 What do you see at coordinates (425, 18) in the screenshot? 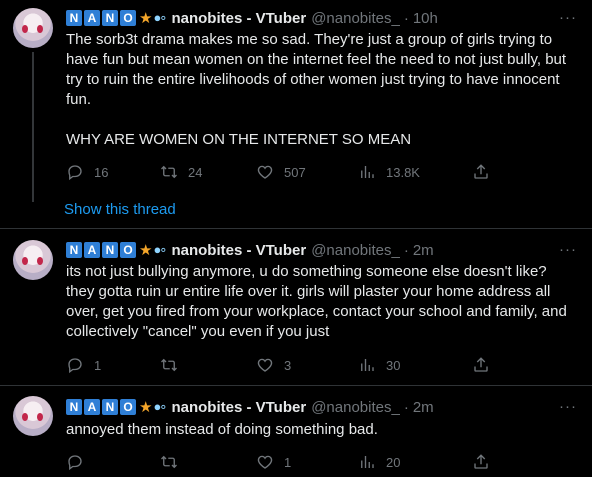
I see `timestamp: 10h` at bounding box center [425, 18].